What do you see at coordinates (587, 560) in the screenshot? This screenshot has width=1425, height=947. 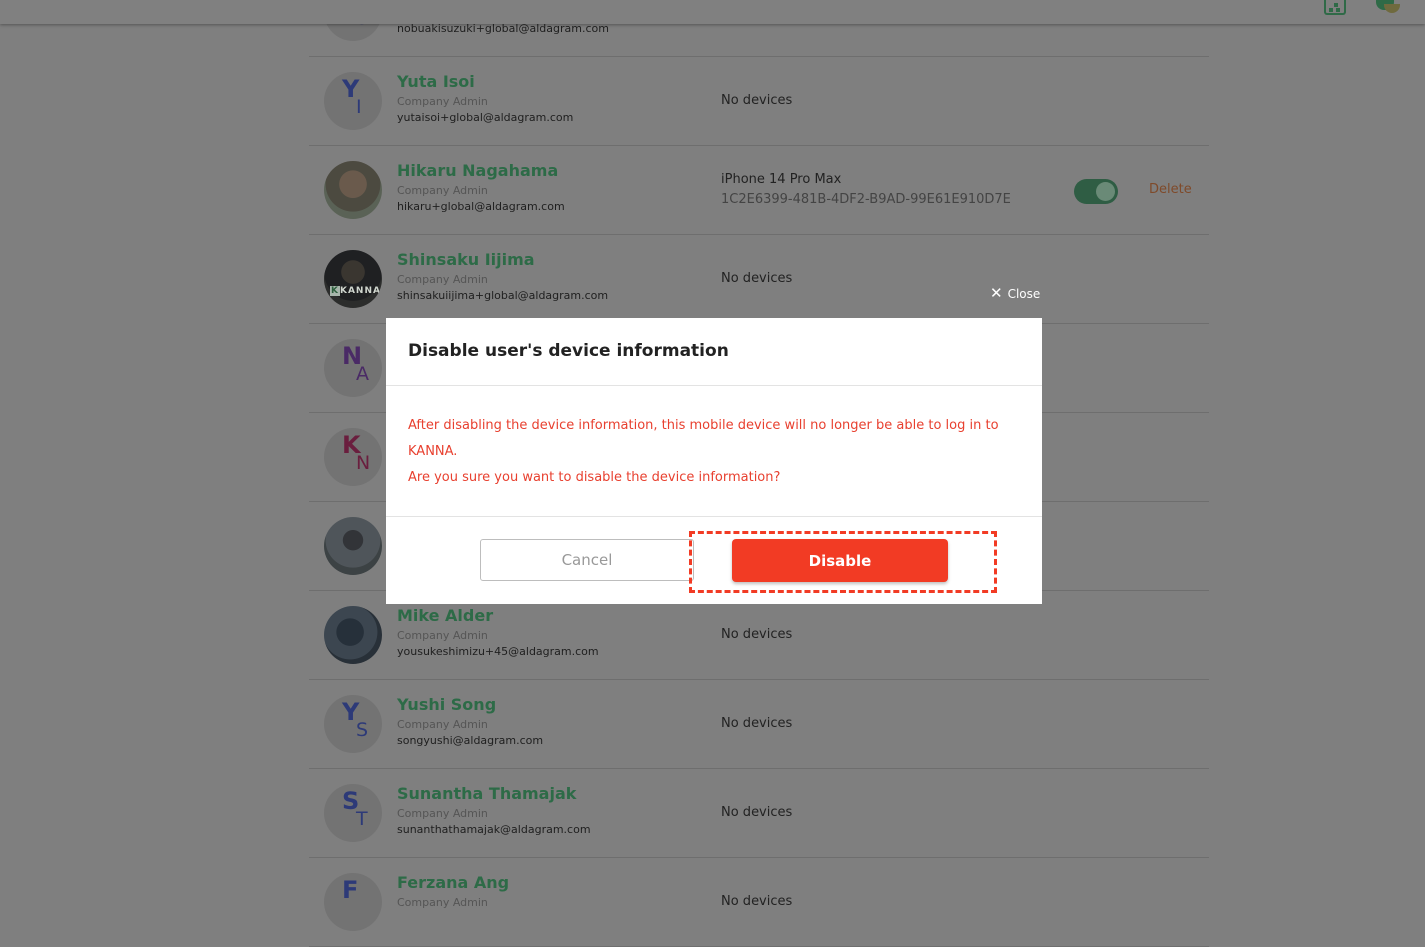 I see `cancel-button: Cancel` at bounding box center [587, 560].